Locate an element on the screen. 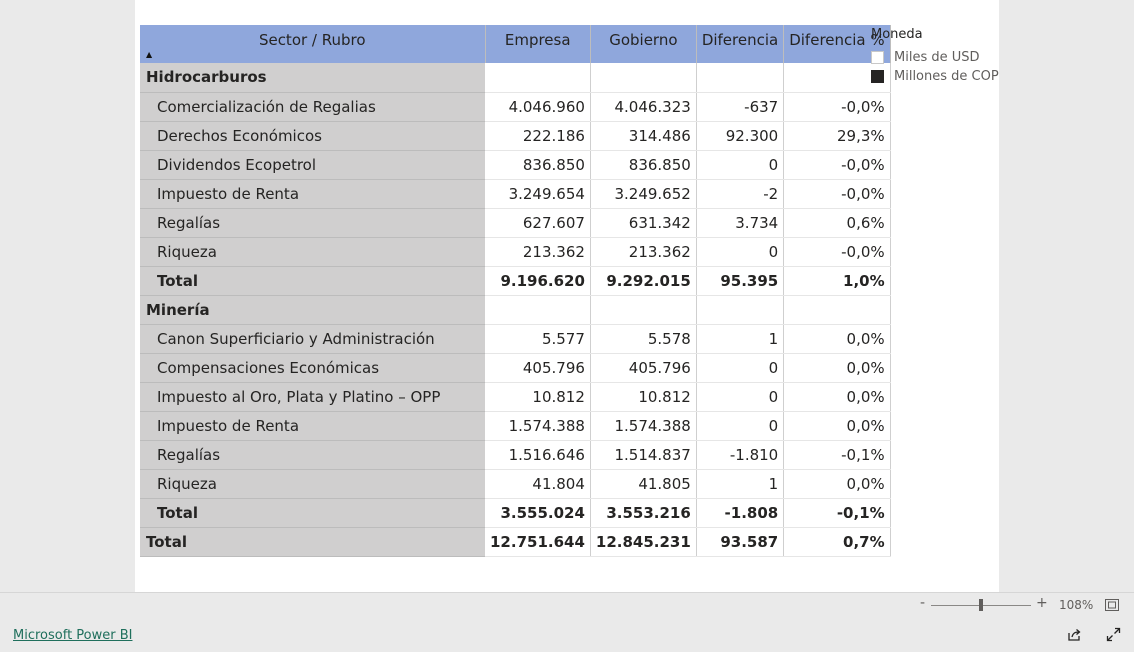 The height and width of the screenshot is (652, 1134). cell-empresa: 9.196.620 is located at coordinates (538, 281).